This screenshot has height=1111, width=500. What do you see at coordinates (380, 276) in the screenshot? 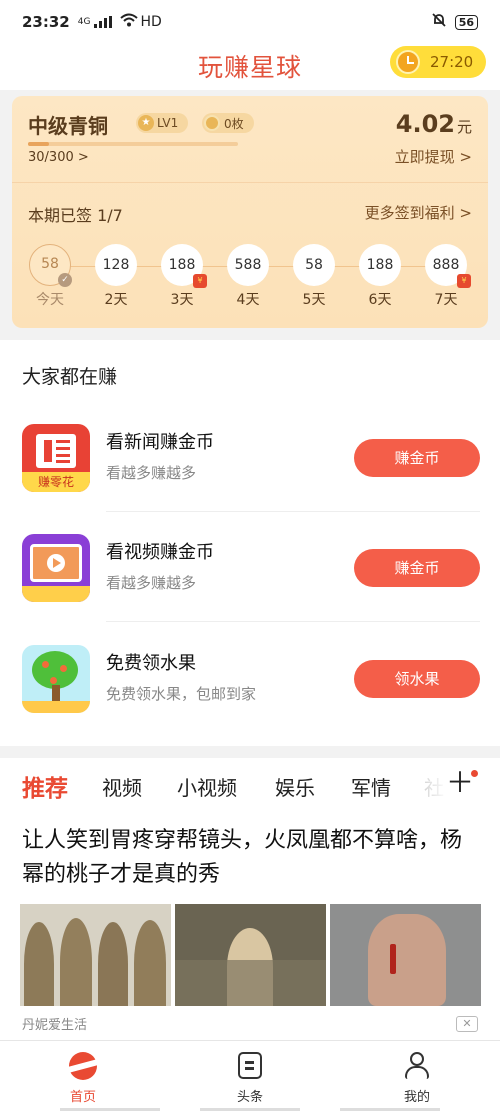
I see `signin-day-6: 188 6天` at bounding box center [380, 276].